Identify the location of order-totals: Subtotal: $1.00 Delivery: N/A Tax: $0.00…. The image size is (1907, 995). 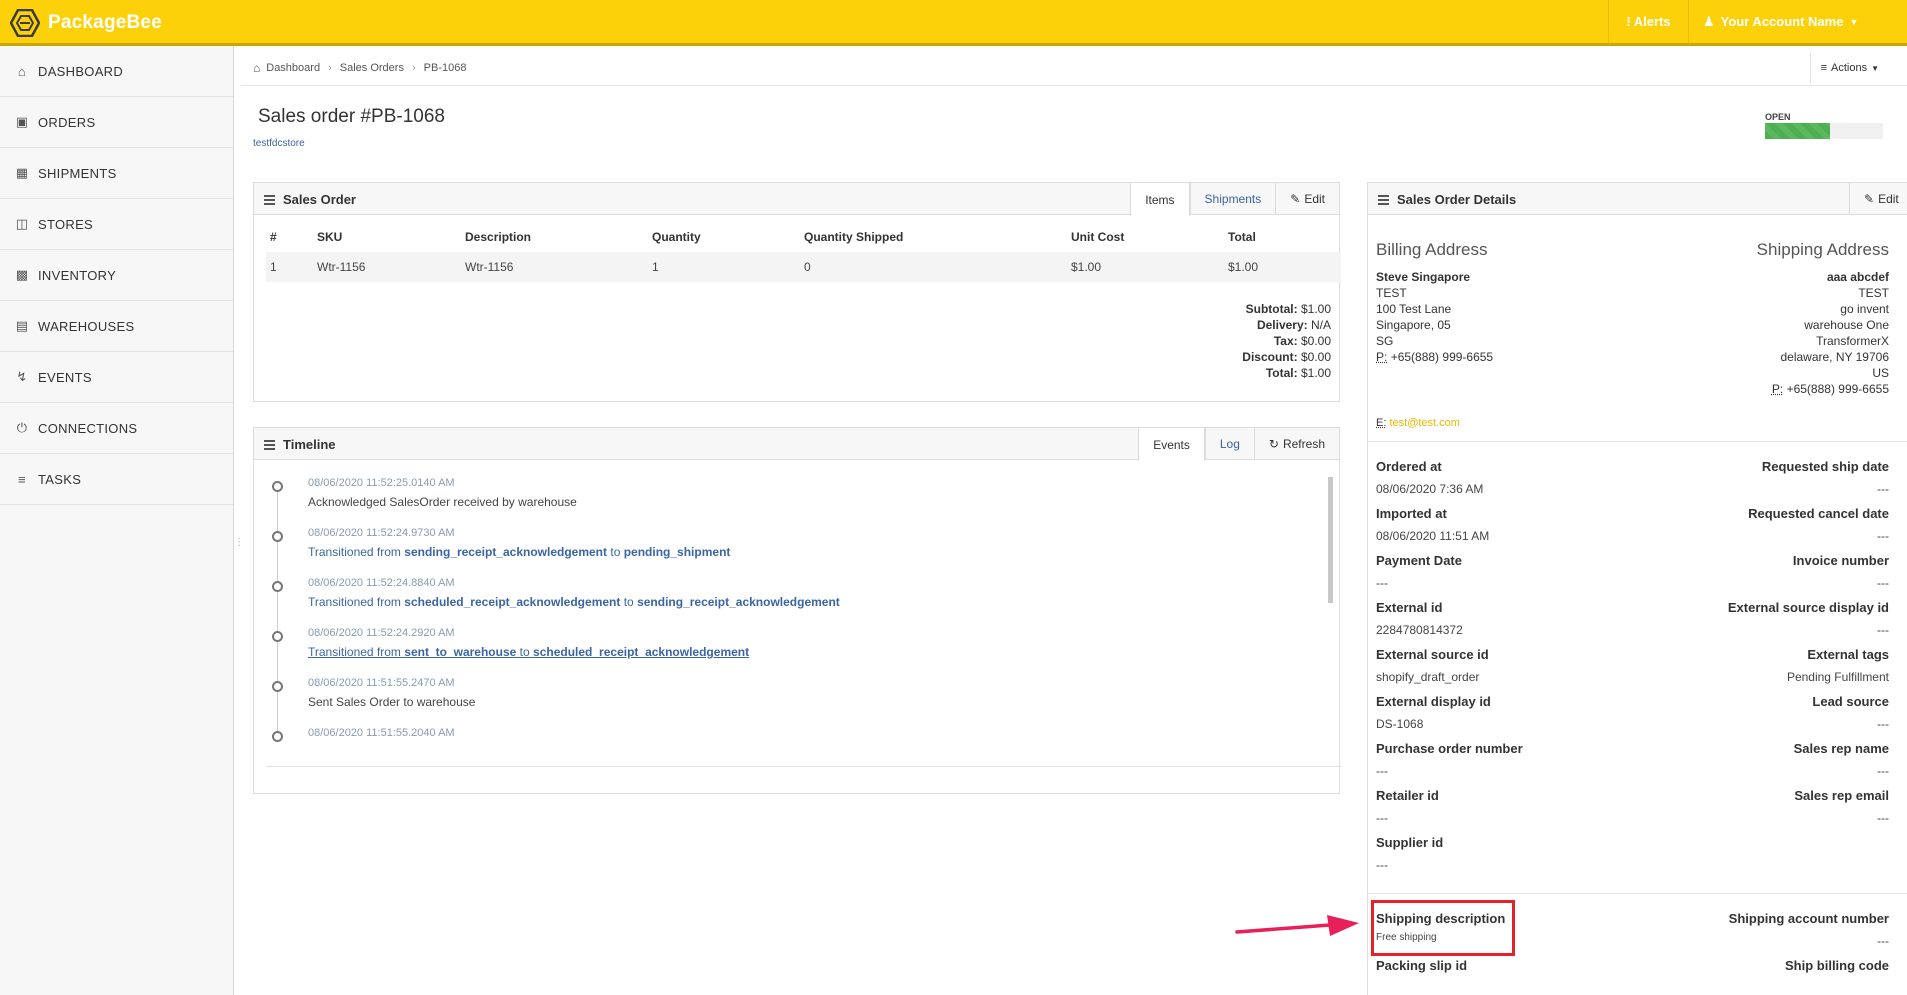
(1286, 341).